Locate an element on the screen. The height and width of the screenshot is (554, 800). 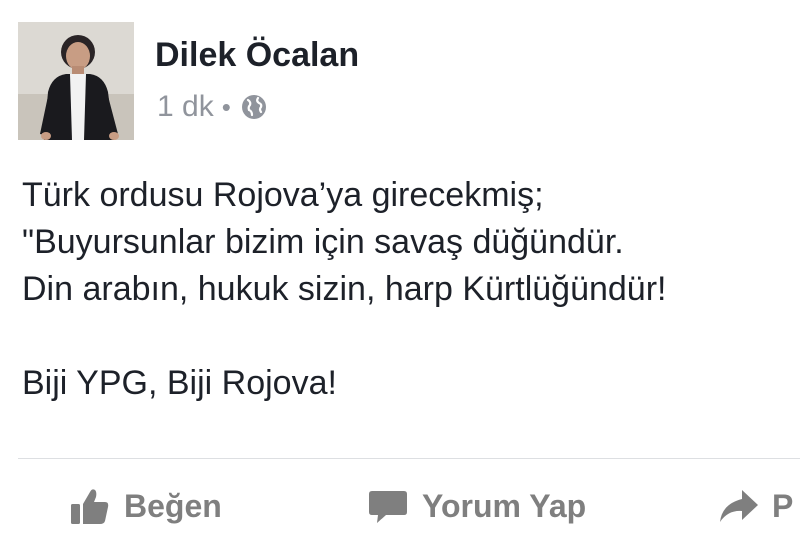
share-arrow-icon is located at coordinates (739, 506).